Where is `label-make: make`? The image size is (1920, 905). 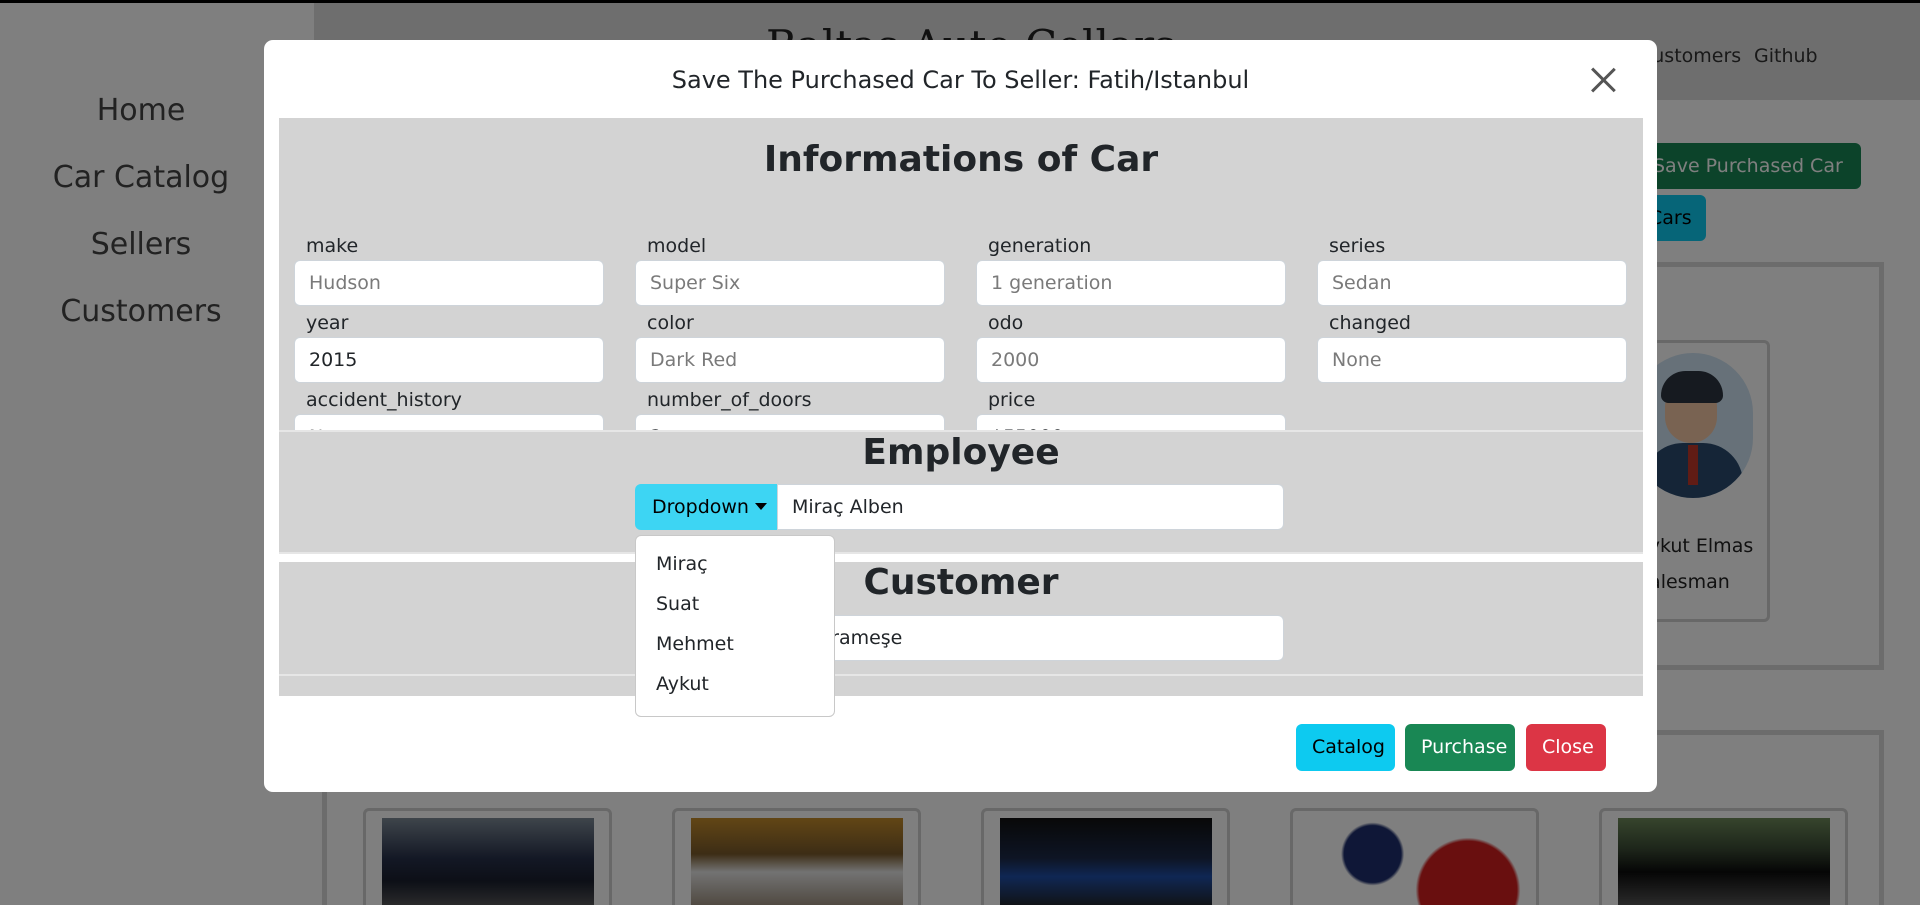 label-make: make is located at coordinates (332, 246).